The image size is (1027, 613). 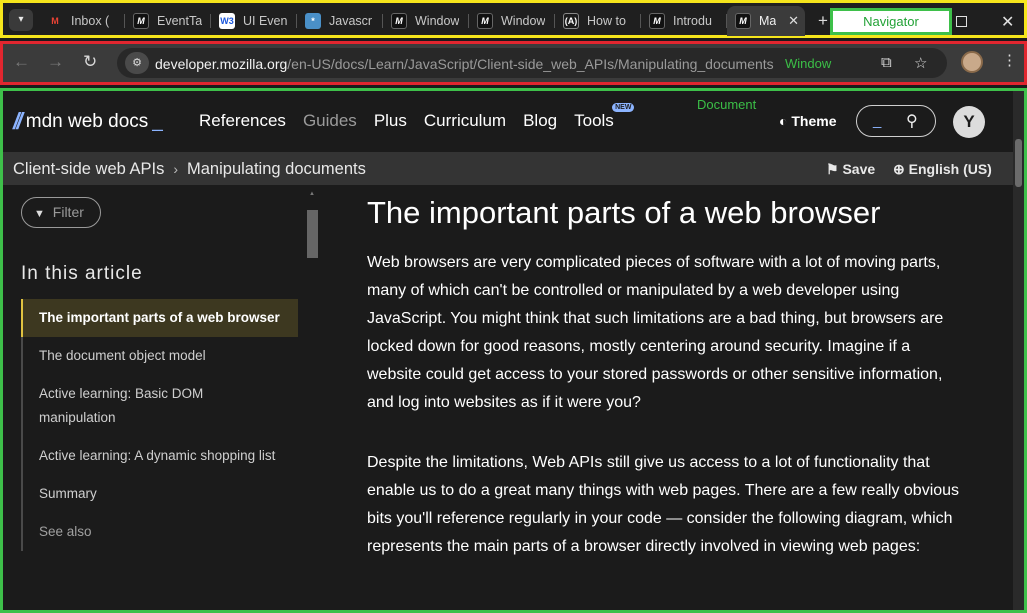 I want to click on save-label: Save, so click(x=859, y=169).